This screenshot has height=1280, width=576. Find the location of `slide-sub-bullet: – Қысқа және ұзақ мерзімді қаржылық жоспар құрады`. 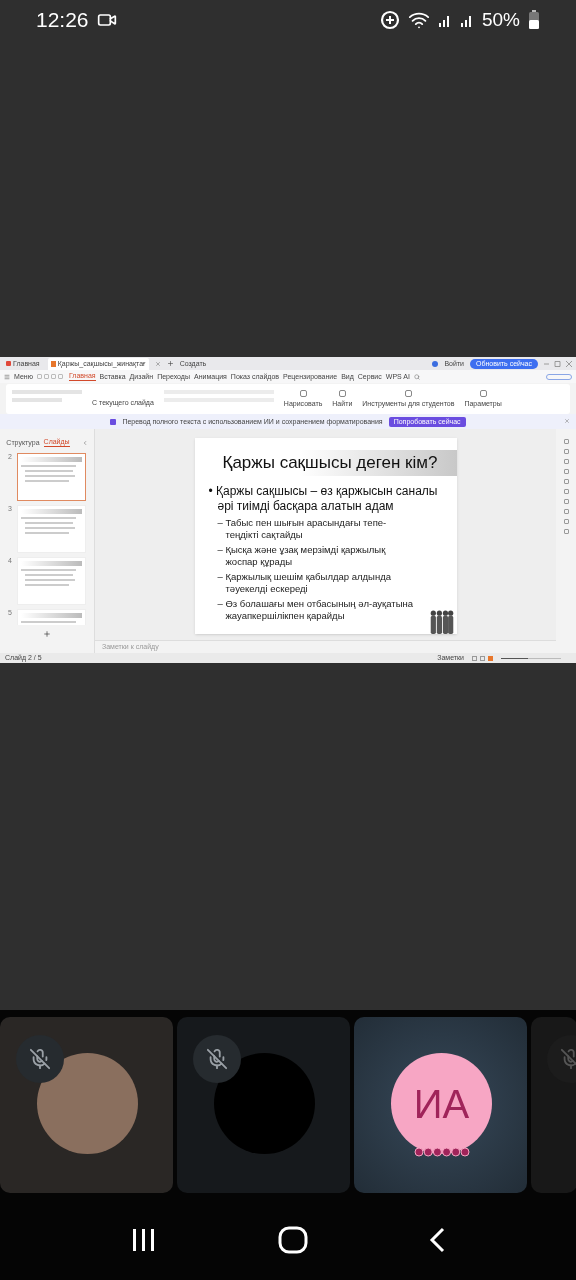

slide-sub-bullet: – Қысқа және ұзақ мерзімді қаржылық жоспар құрады is located at coordinates (302, 556).